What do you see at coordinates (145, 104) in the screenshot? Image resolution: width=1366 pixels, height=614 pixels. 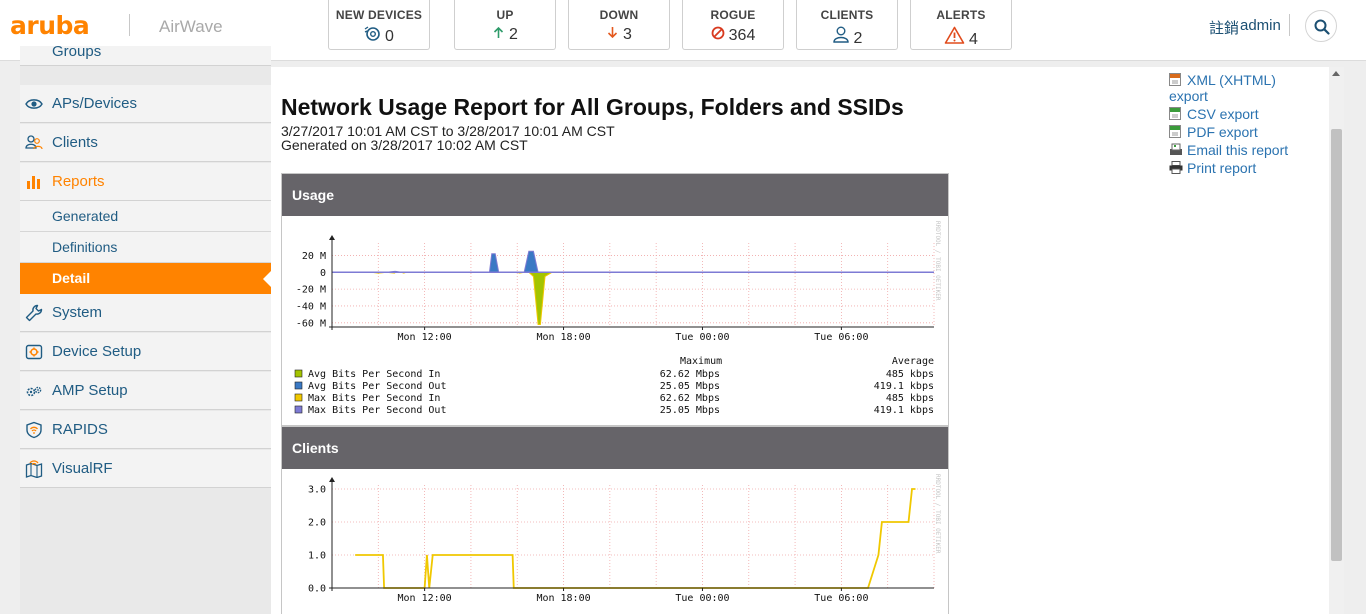 I see `sidebar-item-aps-devices: APs/Devices` at bounding box center [145, 104].